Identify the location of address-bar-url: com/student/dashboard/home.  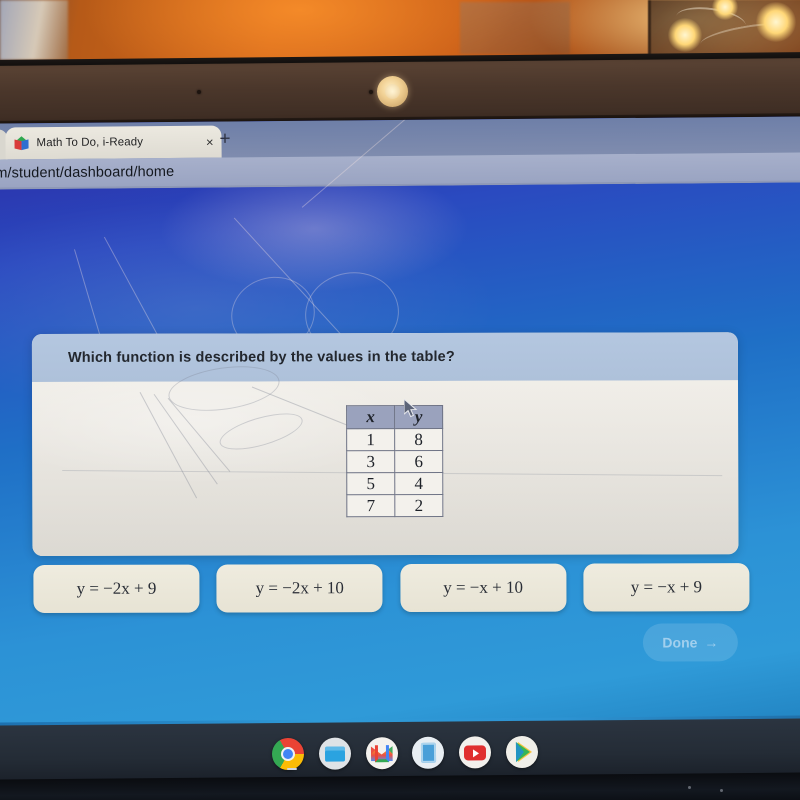
(87, 172).